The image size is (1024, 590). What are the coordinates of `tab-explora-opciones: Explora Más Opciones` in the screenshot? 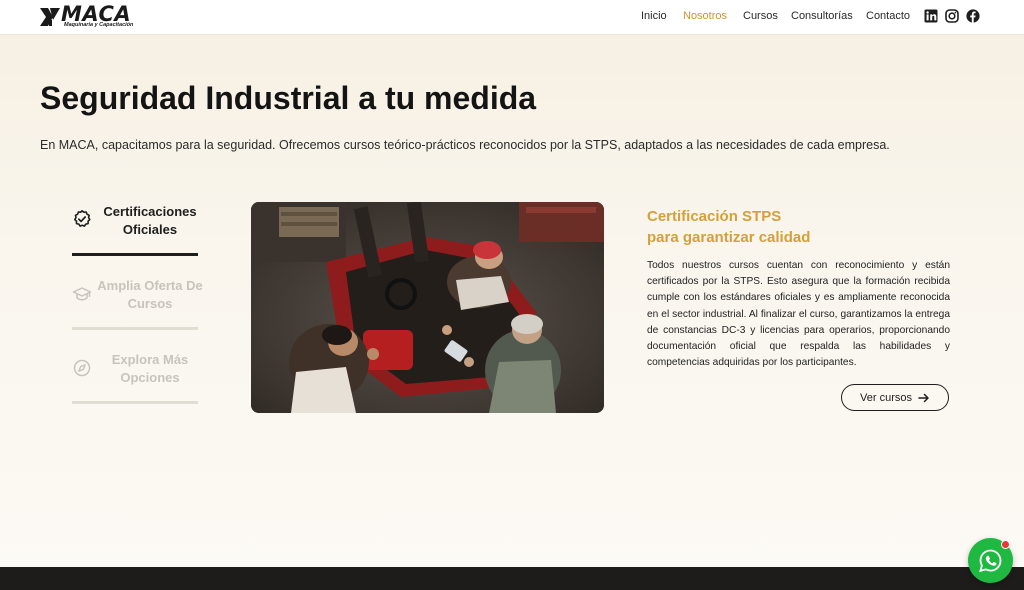 It's located at (135, 371).